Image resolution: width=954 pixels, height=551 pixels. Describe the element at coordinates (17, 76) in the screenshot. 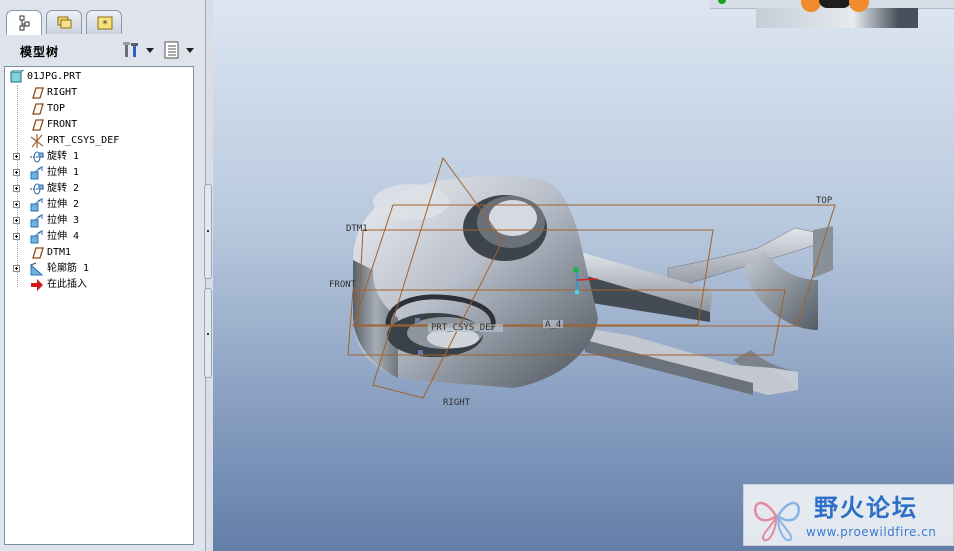

I see `part-icon` at that location.